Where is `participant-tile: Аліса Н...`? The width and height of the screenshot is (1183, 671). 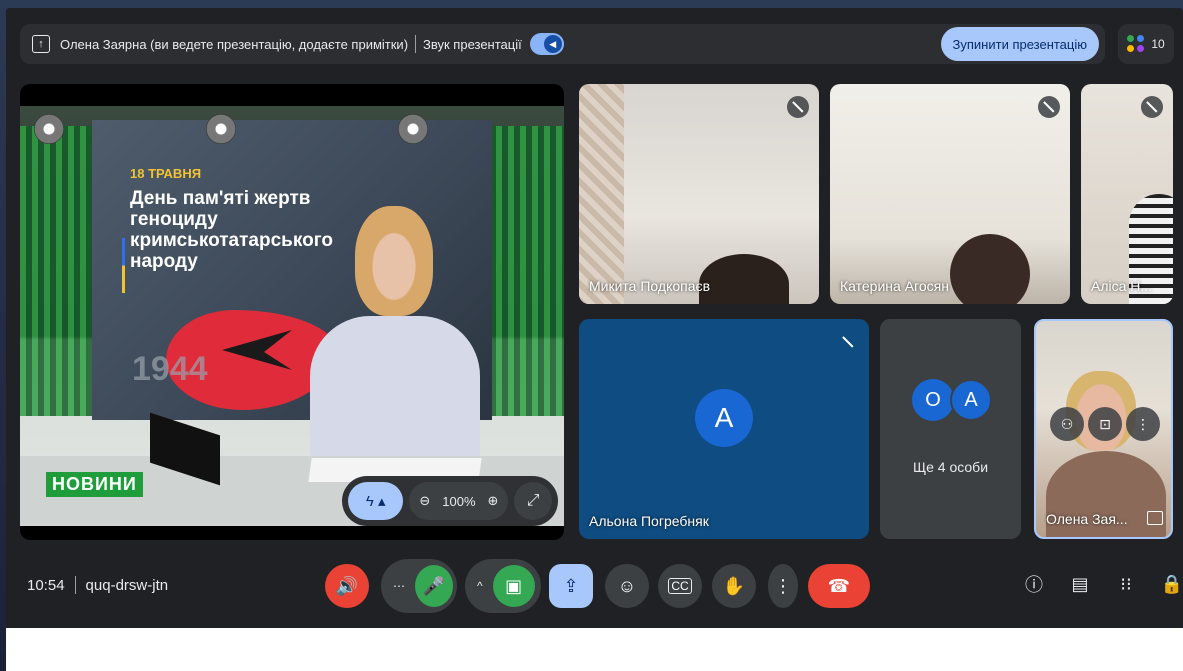
participant-tile: Аліса Н... is located at coordinates (1127, 194).